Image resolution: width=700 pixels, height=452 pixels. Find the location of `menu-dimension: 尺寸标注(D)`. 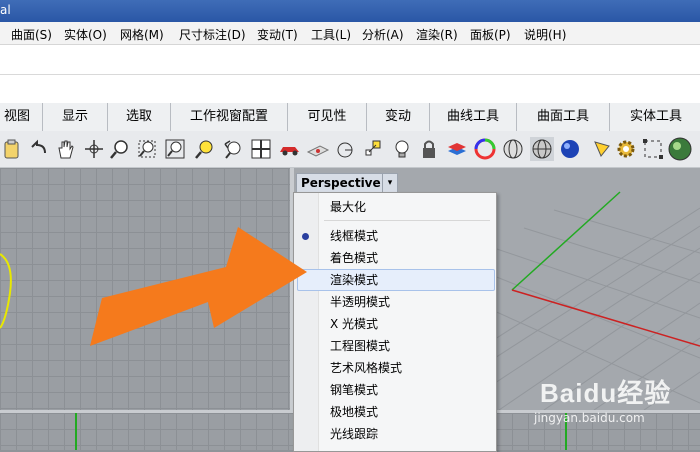

menu-dimension: 尺寸标注(D) is located at coordinates (212, 34).